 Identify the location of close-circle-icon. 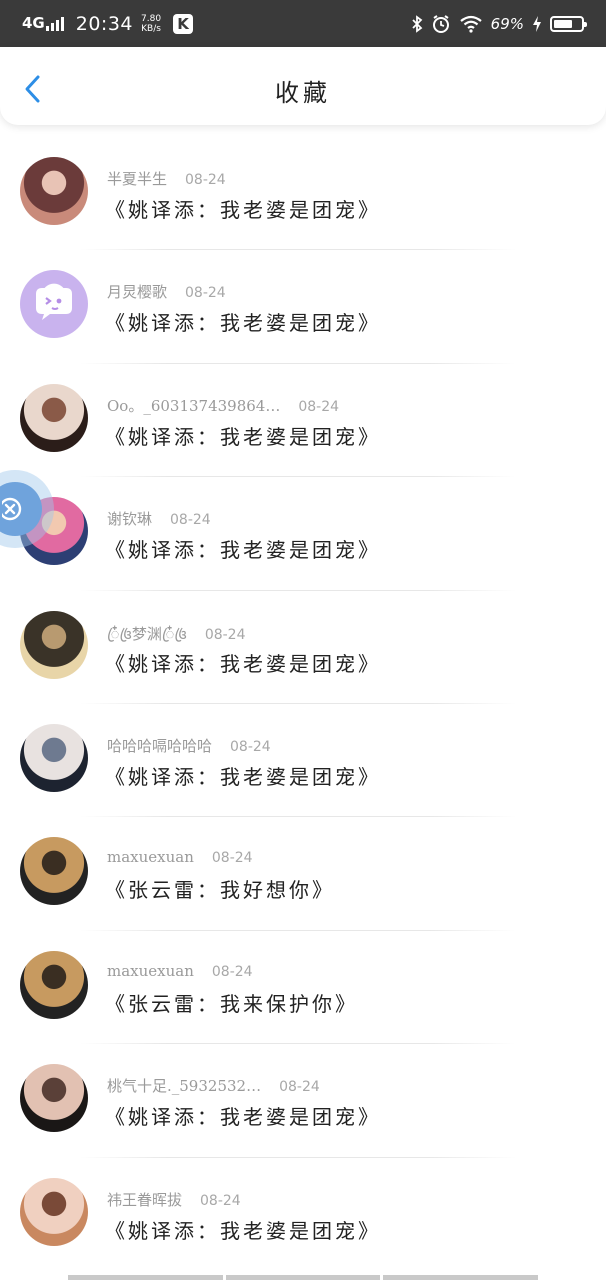
(12, 509).